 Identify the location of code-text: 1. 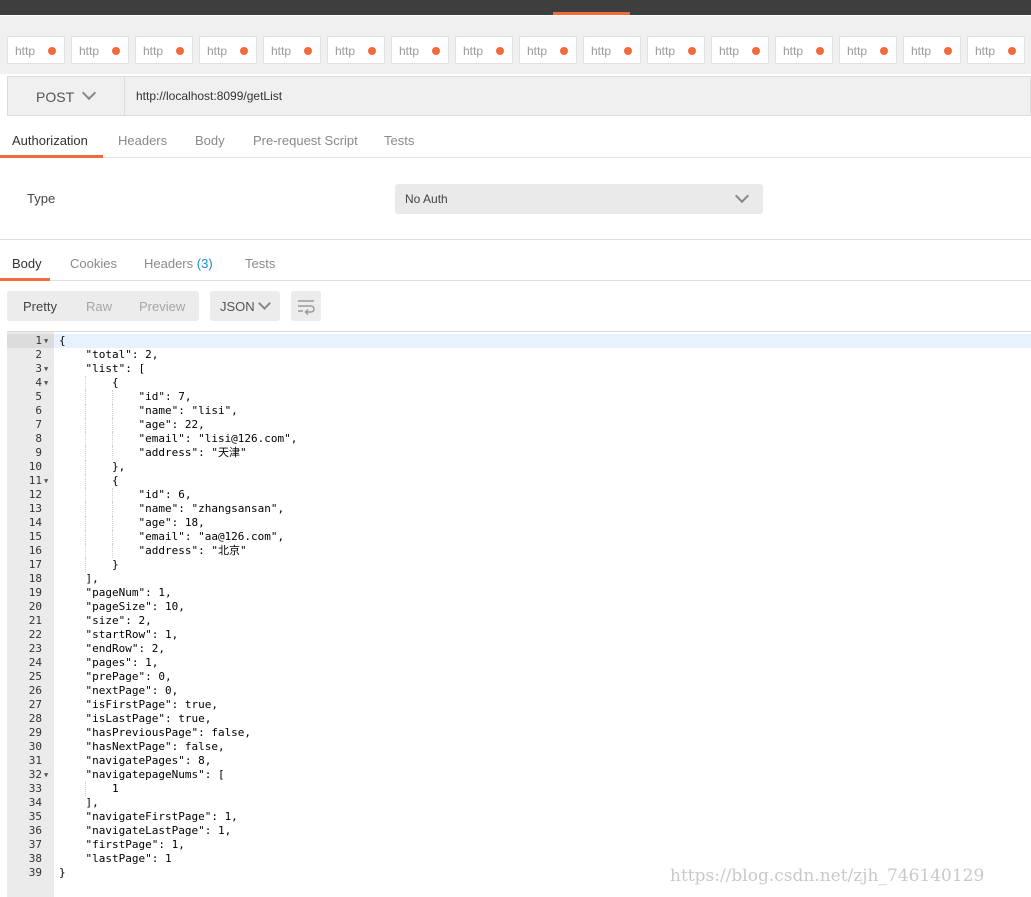
(89, 788).